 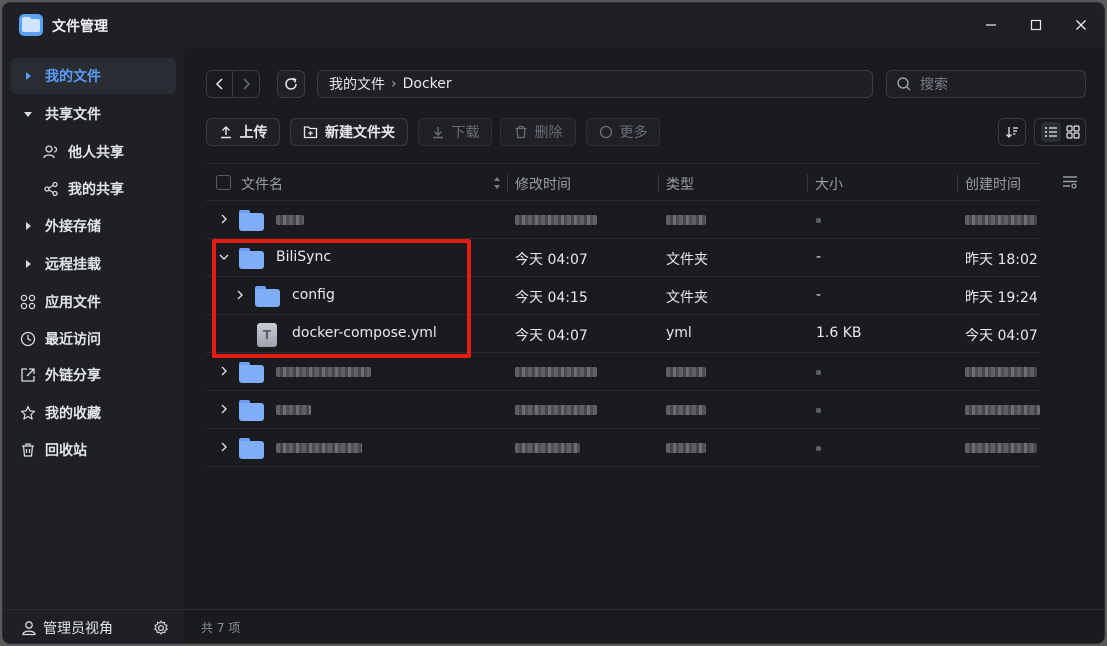 I want to click on sidebar-item-external-links: 外链分享, so click(x=93, y=375).